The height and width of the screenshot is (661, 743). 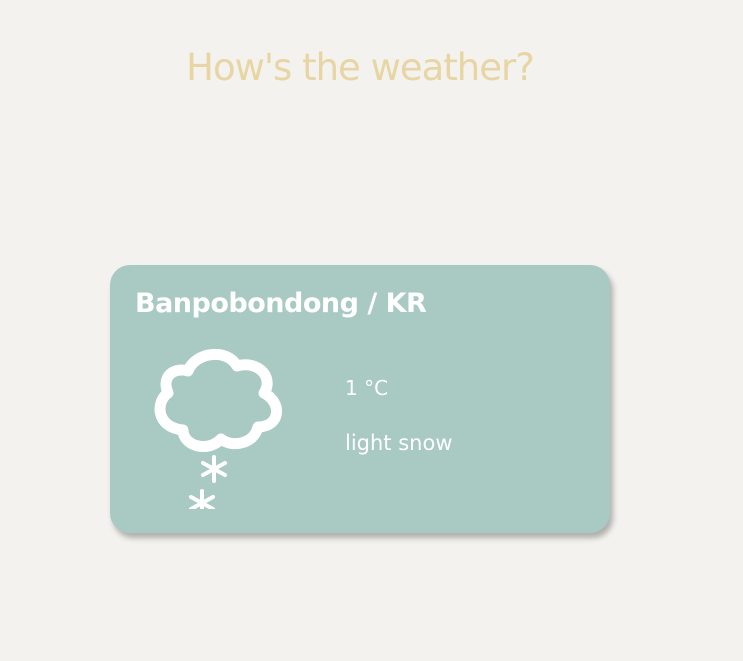 What do you see at coordinates (399, 443) in the screenshot?
I see `weather-description: light snow` at bounding box center [399, 443].